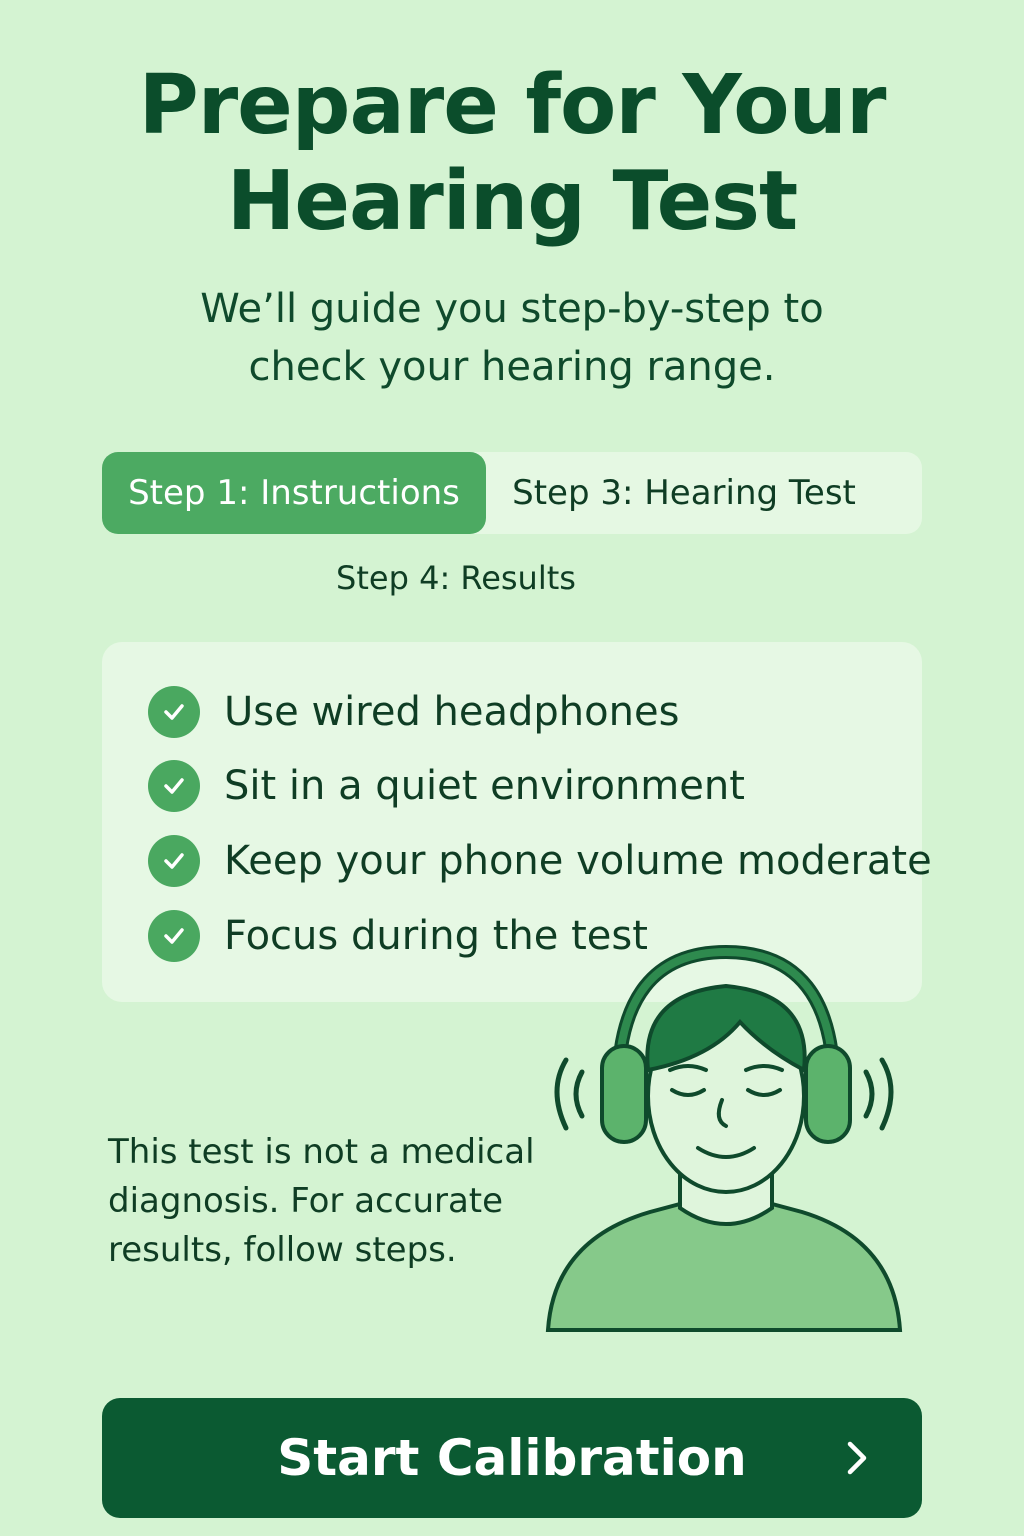 The height and width of the screenshot is (1536, 1024). What do you see at coordinates (484, 786) in the screenshot?
I see `checklist-item-label: Sit in a quiet environment` at bounding box center [484, 786].